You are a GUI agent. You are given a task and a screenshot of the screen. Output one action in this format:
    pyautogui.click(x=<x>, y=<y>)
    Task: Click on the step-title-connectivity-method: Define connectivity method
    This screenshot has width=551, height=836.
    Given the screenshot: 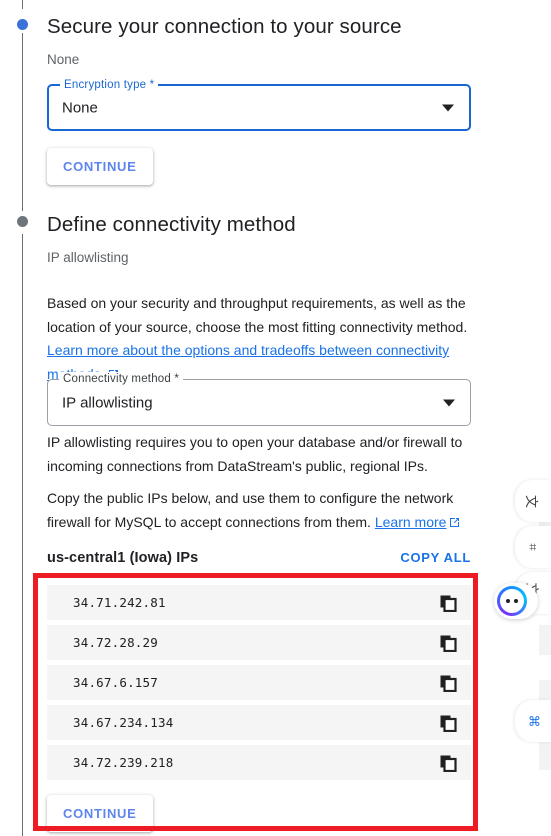 What is the action you would take?
    pyautogui.click(x=171, y=224)
    